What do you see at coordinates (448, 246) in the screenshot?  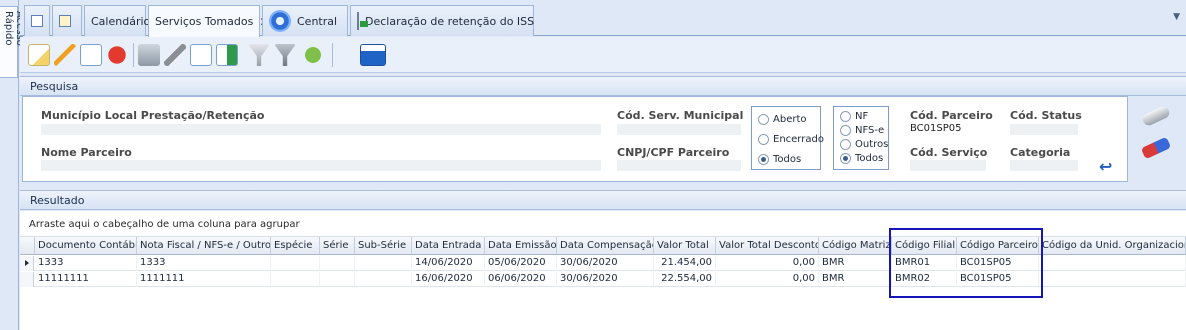 I see `column-header: Data Entrada` at bounding box center [448, 246].